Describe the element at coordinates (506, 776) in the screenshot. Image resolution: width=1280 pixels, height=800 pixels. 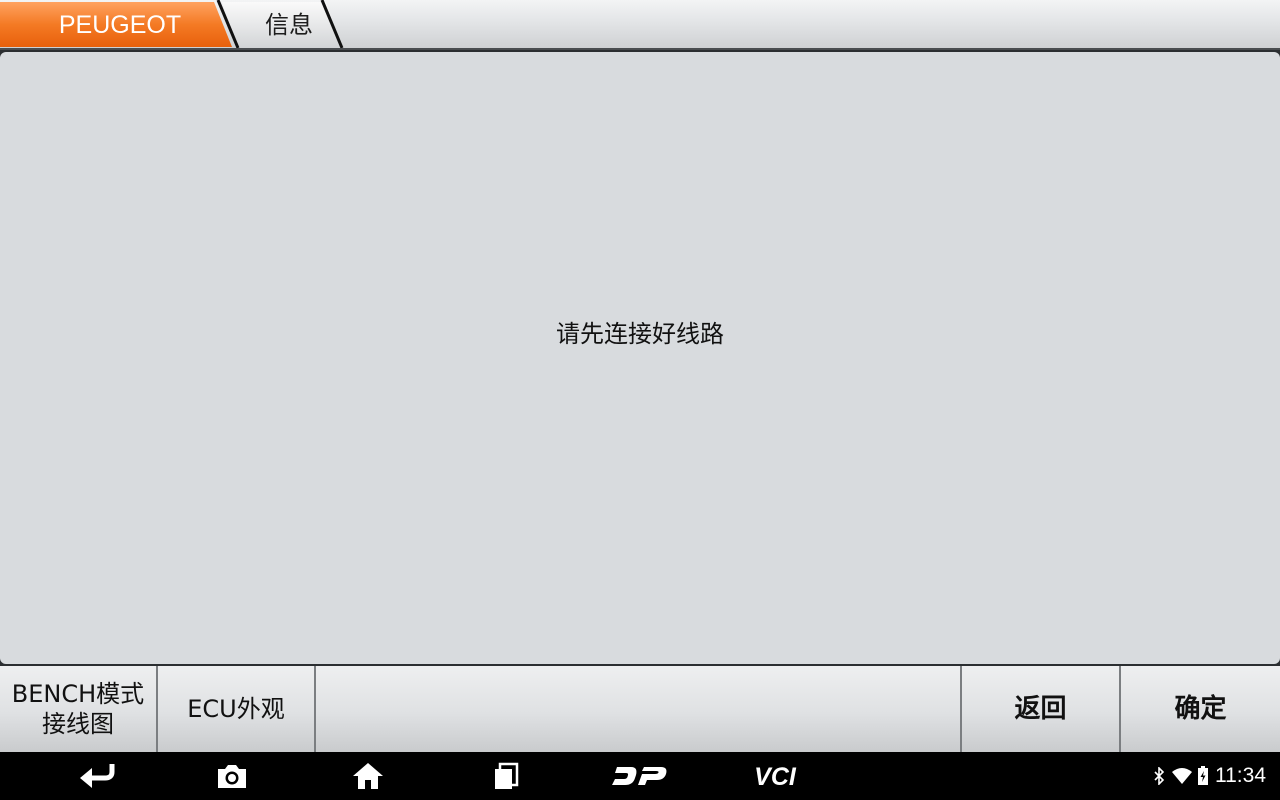
I see `recents-icon` at that location.